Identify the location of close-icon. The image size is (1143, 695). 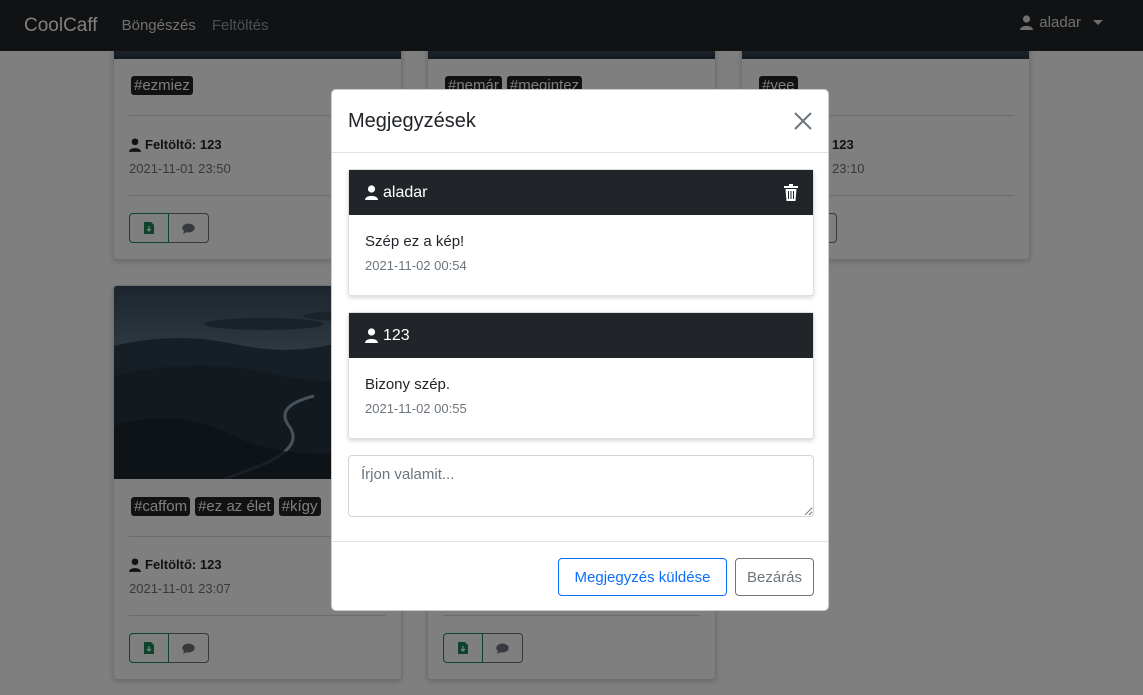
(803, 121).